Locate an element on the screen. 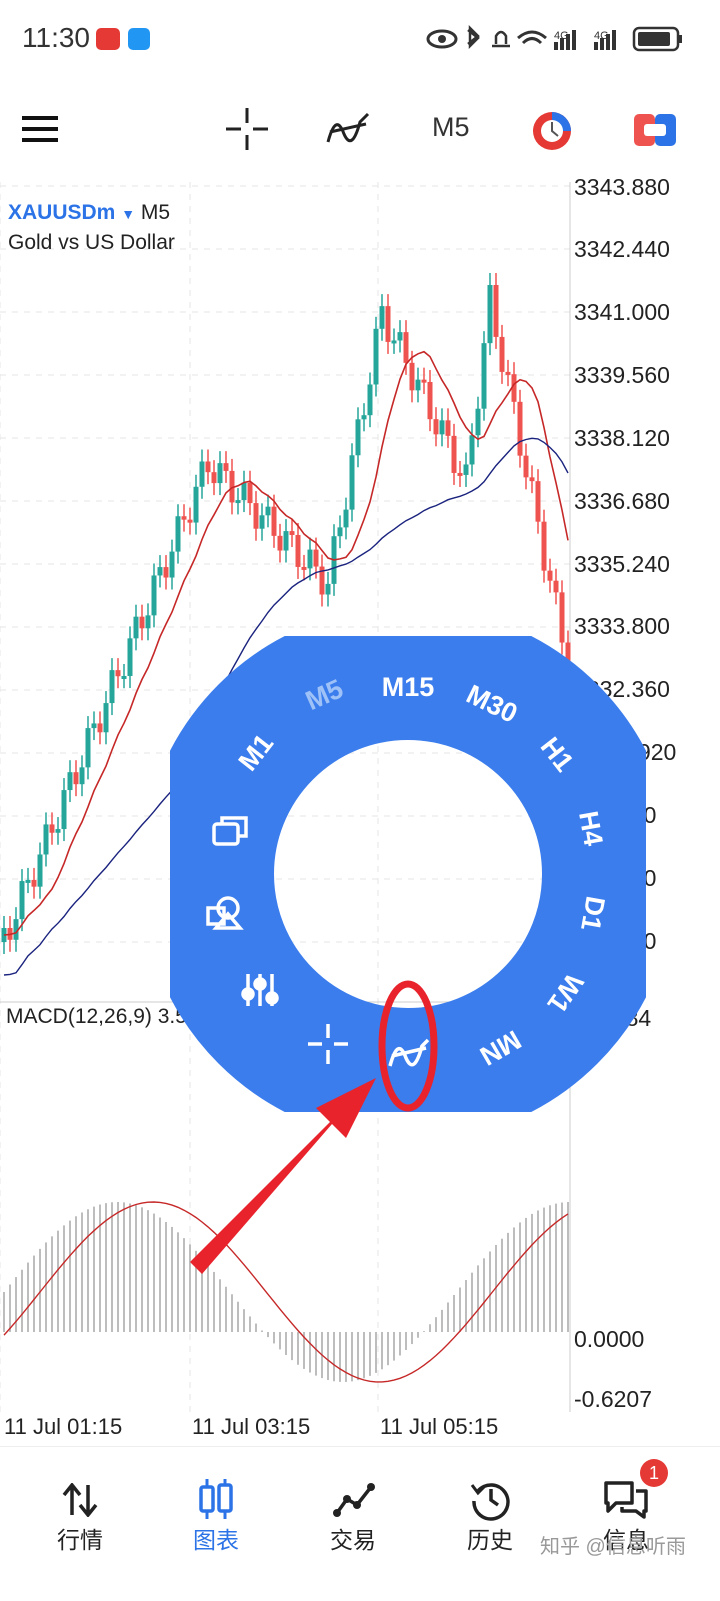 The width and height of the screenshot is (720, 1601). chart-candles-icon is located at coordinates (216, 1499).